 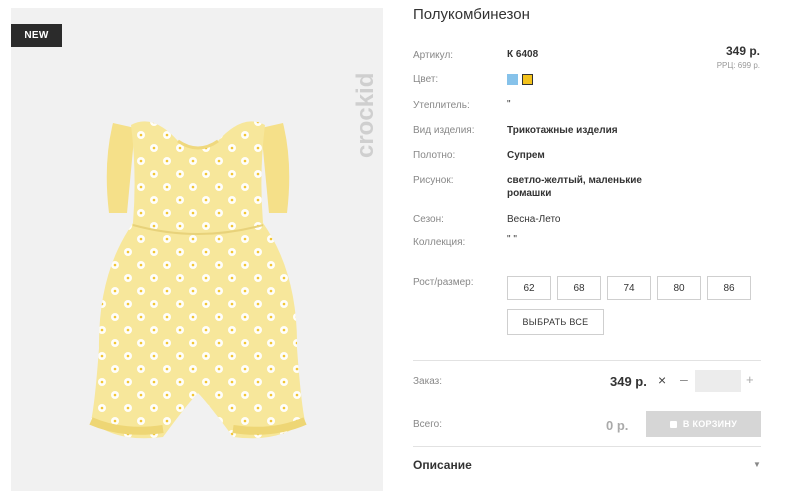 I want to click on size-option-68: 68, so click(x=579, y=288).